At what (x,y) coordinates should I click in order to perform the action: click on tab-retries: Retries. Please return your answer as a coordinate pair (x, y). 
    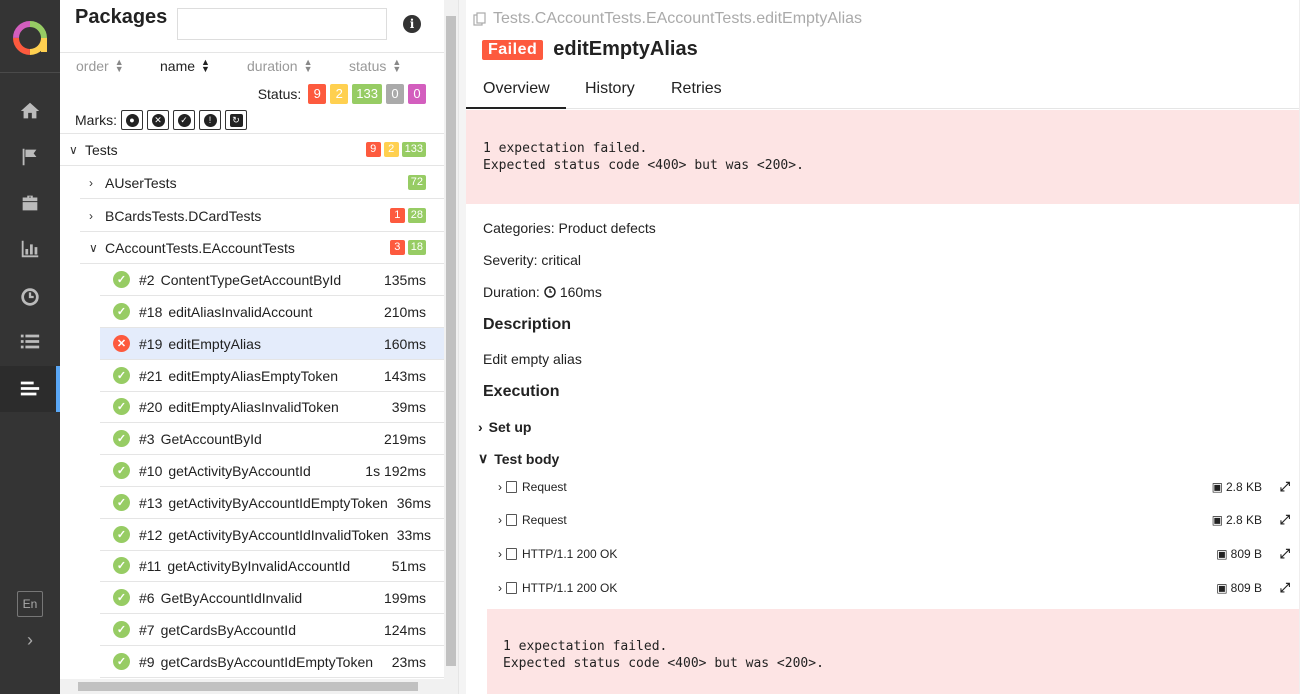
    Looking at the image, I should click on (696, 91).